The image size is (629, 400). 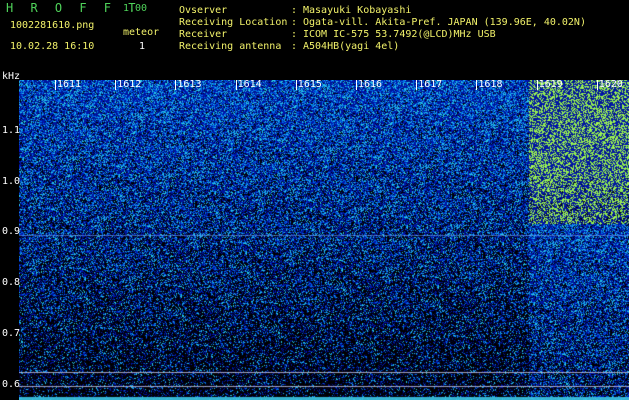 What do you see at coordinates (11, 130) in the screenshot?
I see `y-tick-label: 1.1` at bounding box center [11, 130].